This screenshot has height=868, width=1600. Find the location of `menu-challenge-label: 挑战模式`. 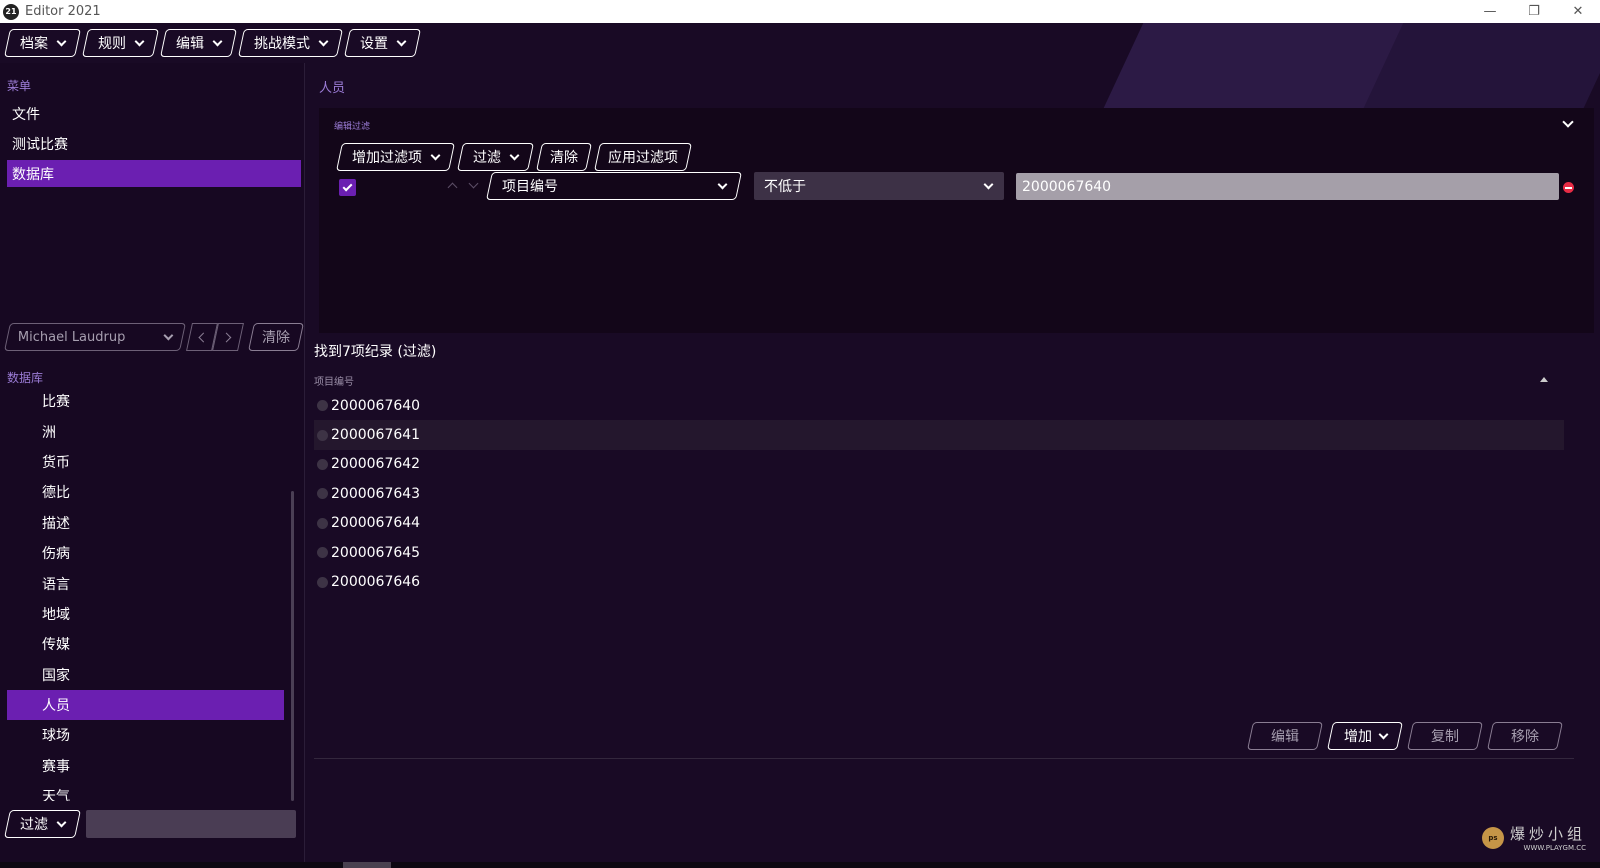

menu-challenge-label: 挑战模式 is located at coordinates (282, 44).